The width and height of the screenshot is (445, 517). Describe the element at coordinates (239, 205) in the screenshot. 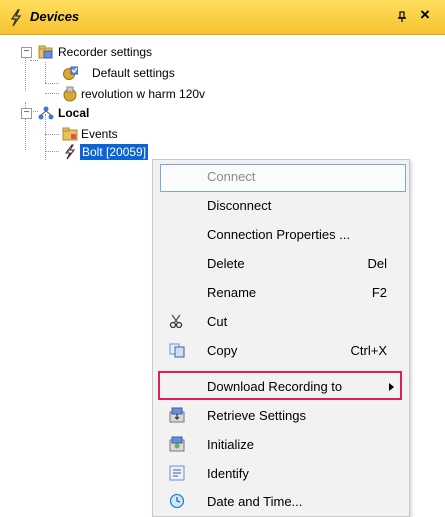

I see `menu-item-label: Disconnect` at that location.